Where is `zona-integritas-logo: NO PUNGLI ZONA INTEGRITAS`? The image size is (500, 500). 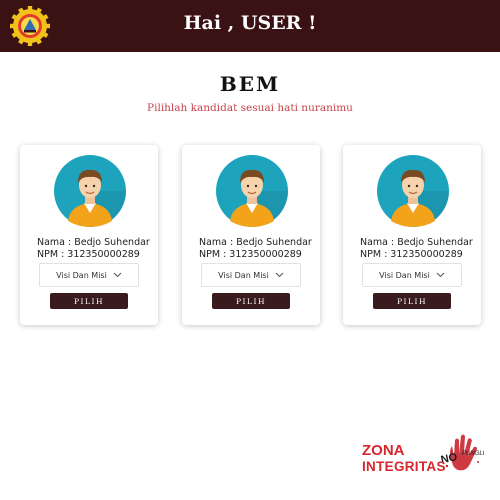
zona-integritas-logo: NO PUNGLI ZONA INTEGRITAS is located at coordinates (427, 456).